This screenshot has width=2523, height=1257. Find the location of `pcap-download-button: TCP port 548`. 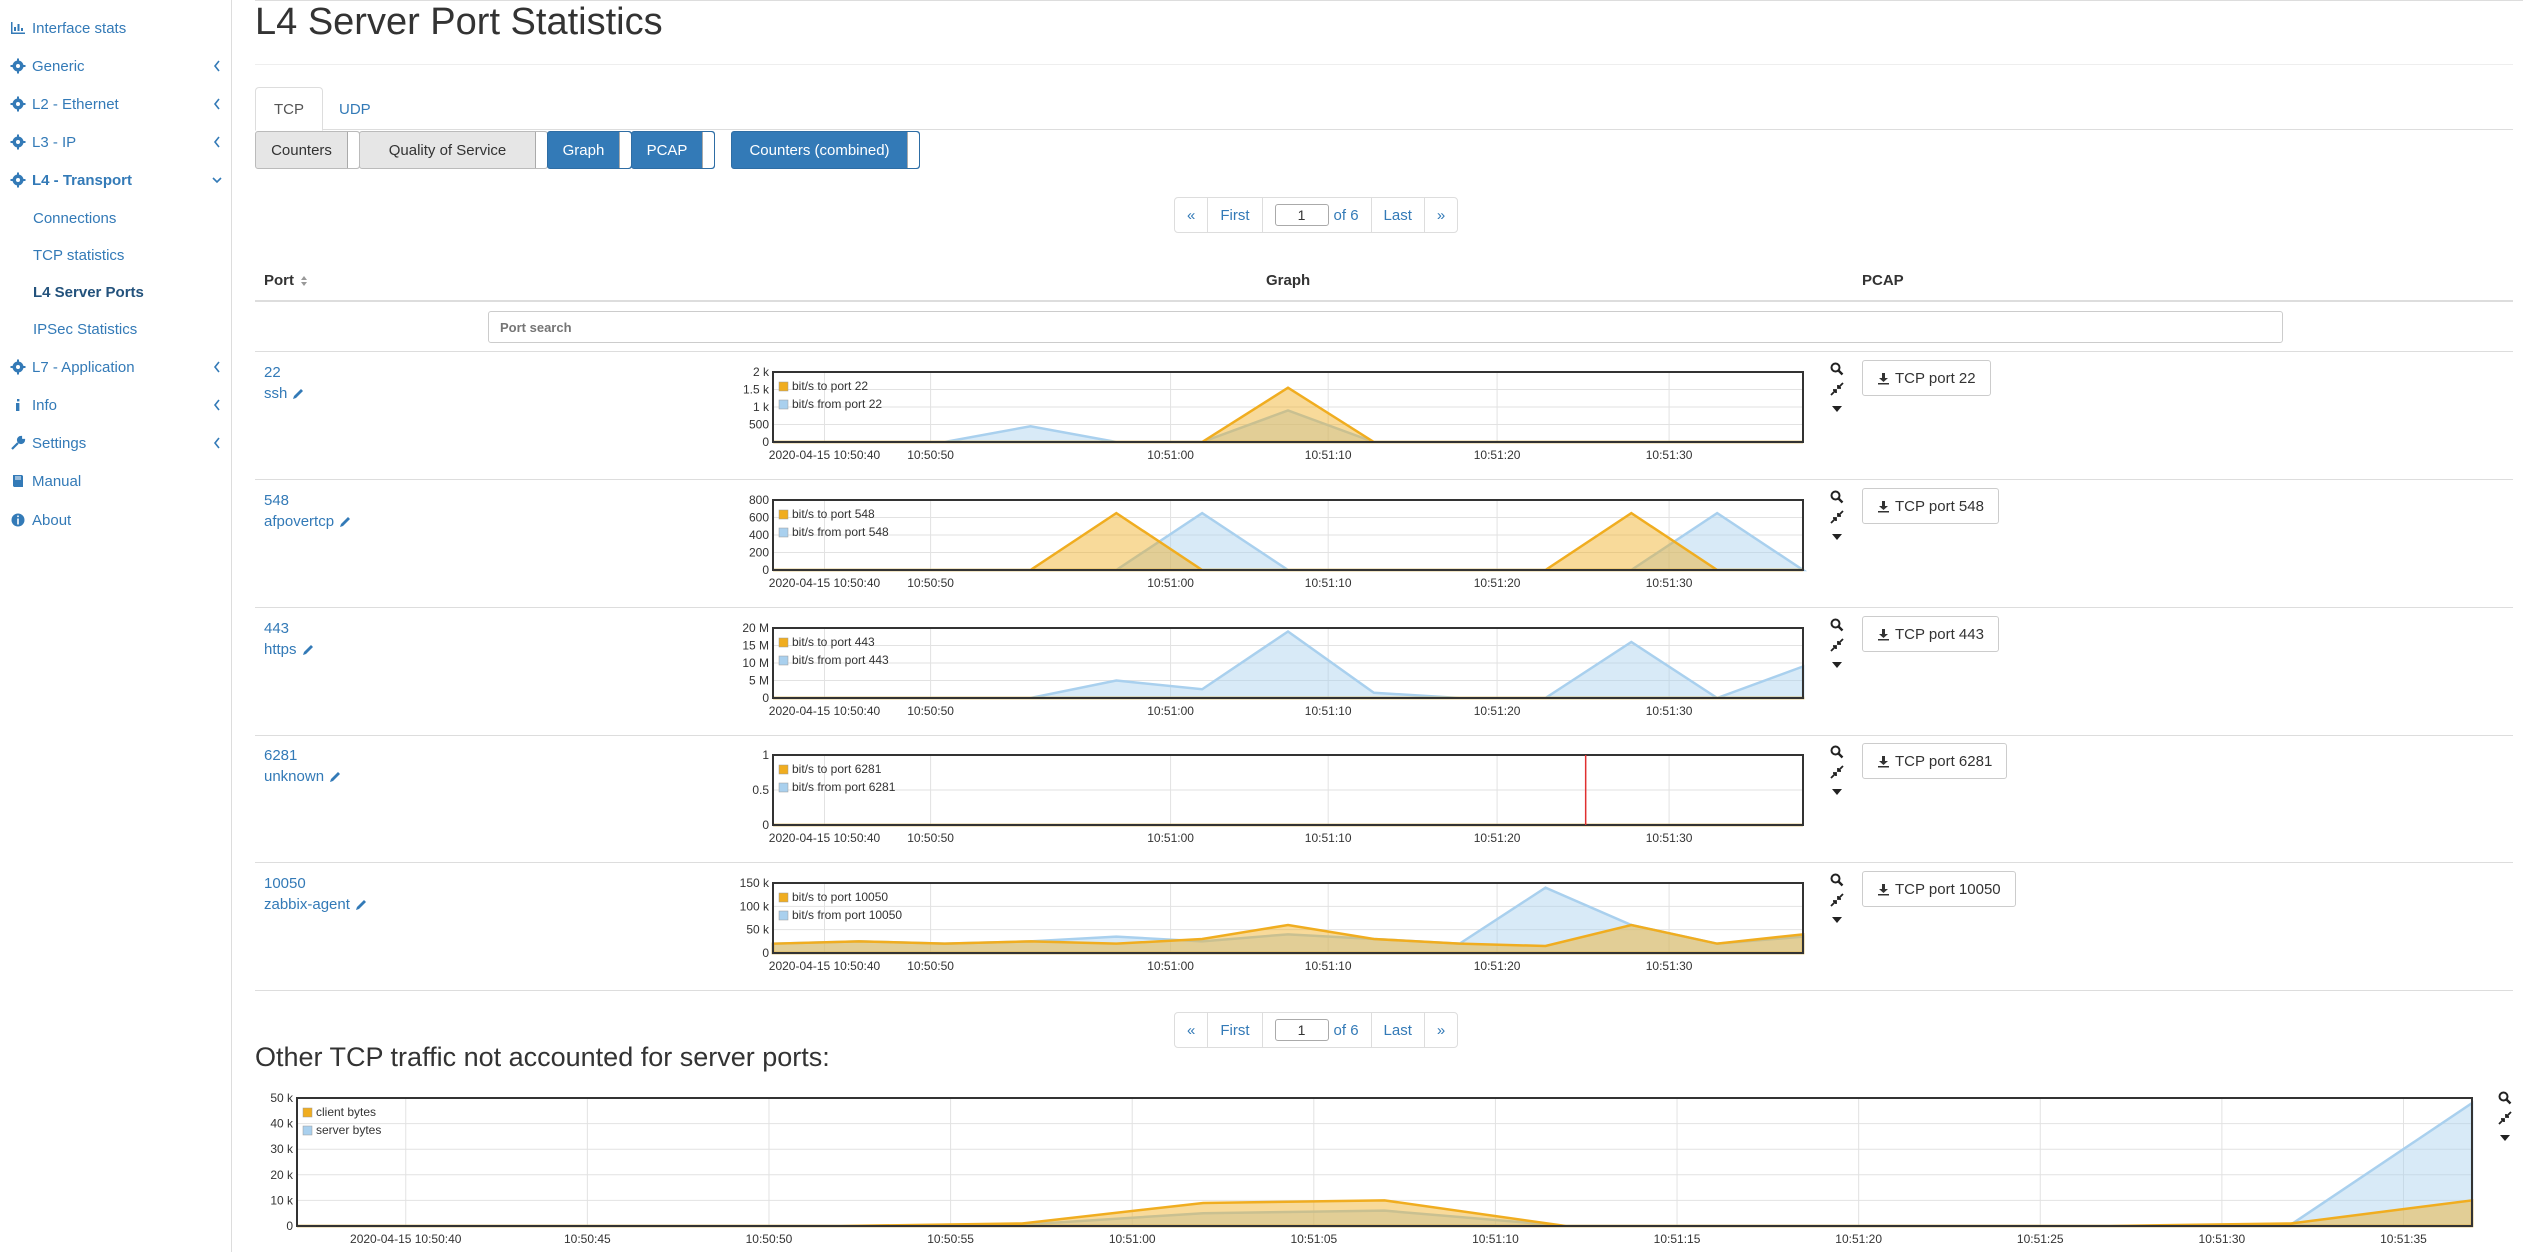

pcap-download-button: TCP port 548 is located at coordinates (1930, 506).